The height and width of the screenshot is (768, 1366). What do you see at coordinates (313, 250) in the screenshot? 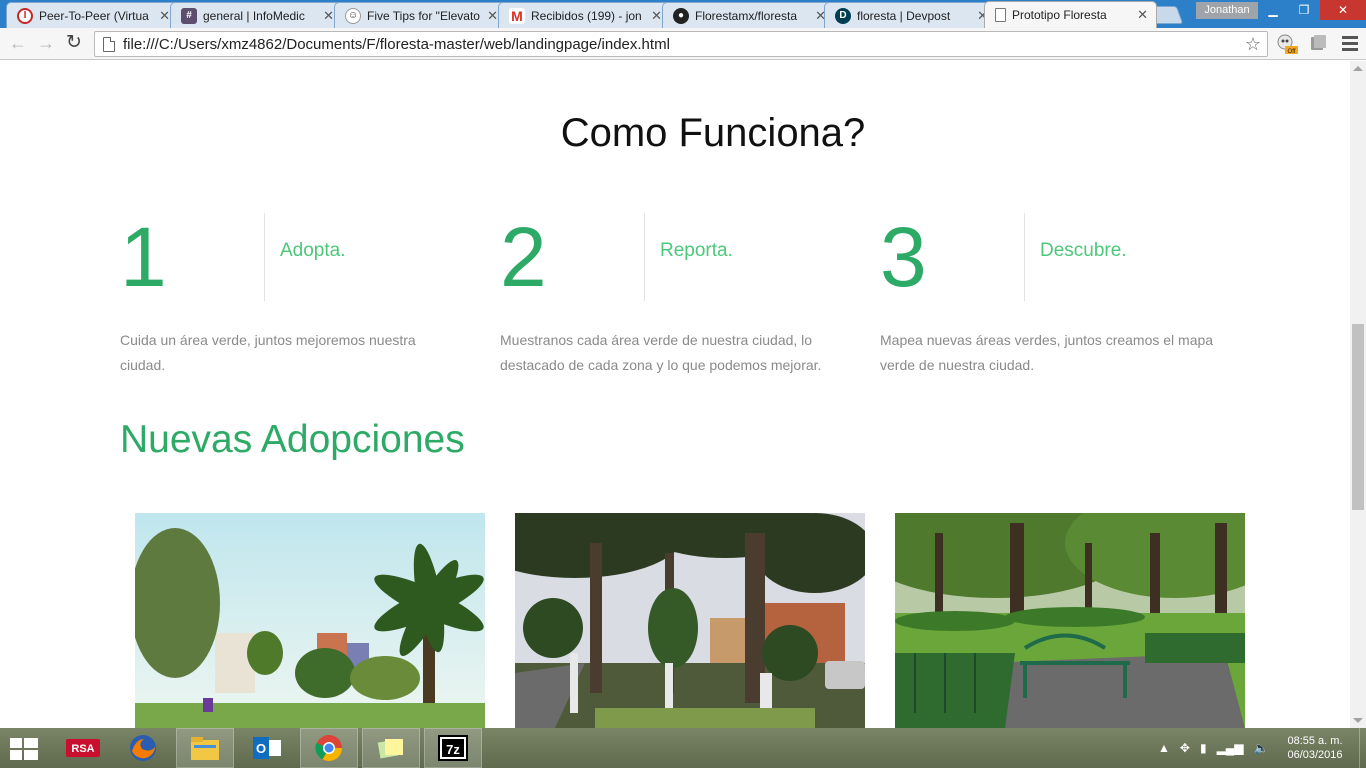
I see `step-label: Adopta.` at bounding box center [313, 250].